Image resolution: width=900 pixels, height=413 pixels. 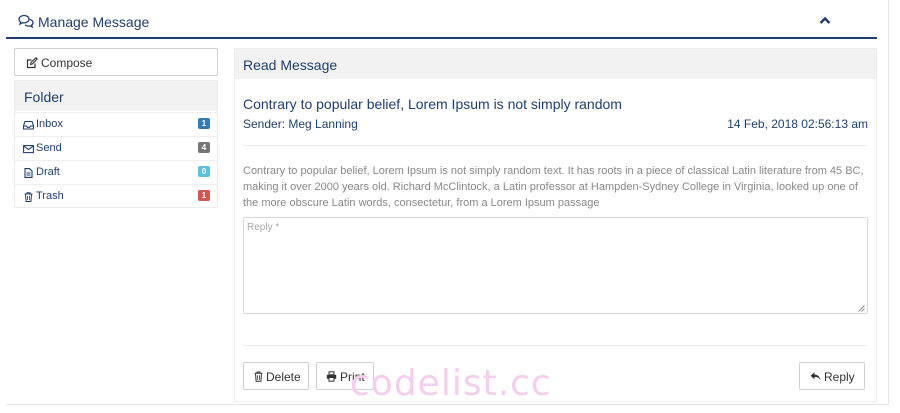 What do you see at coordinates (49, 148) in the screenshot?
I see `sidebar-item-label: Send` at bounding box center [49, 148].